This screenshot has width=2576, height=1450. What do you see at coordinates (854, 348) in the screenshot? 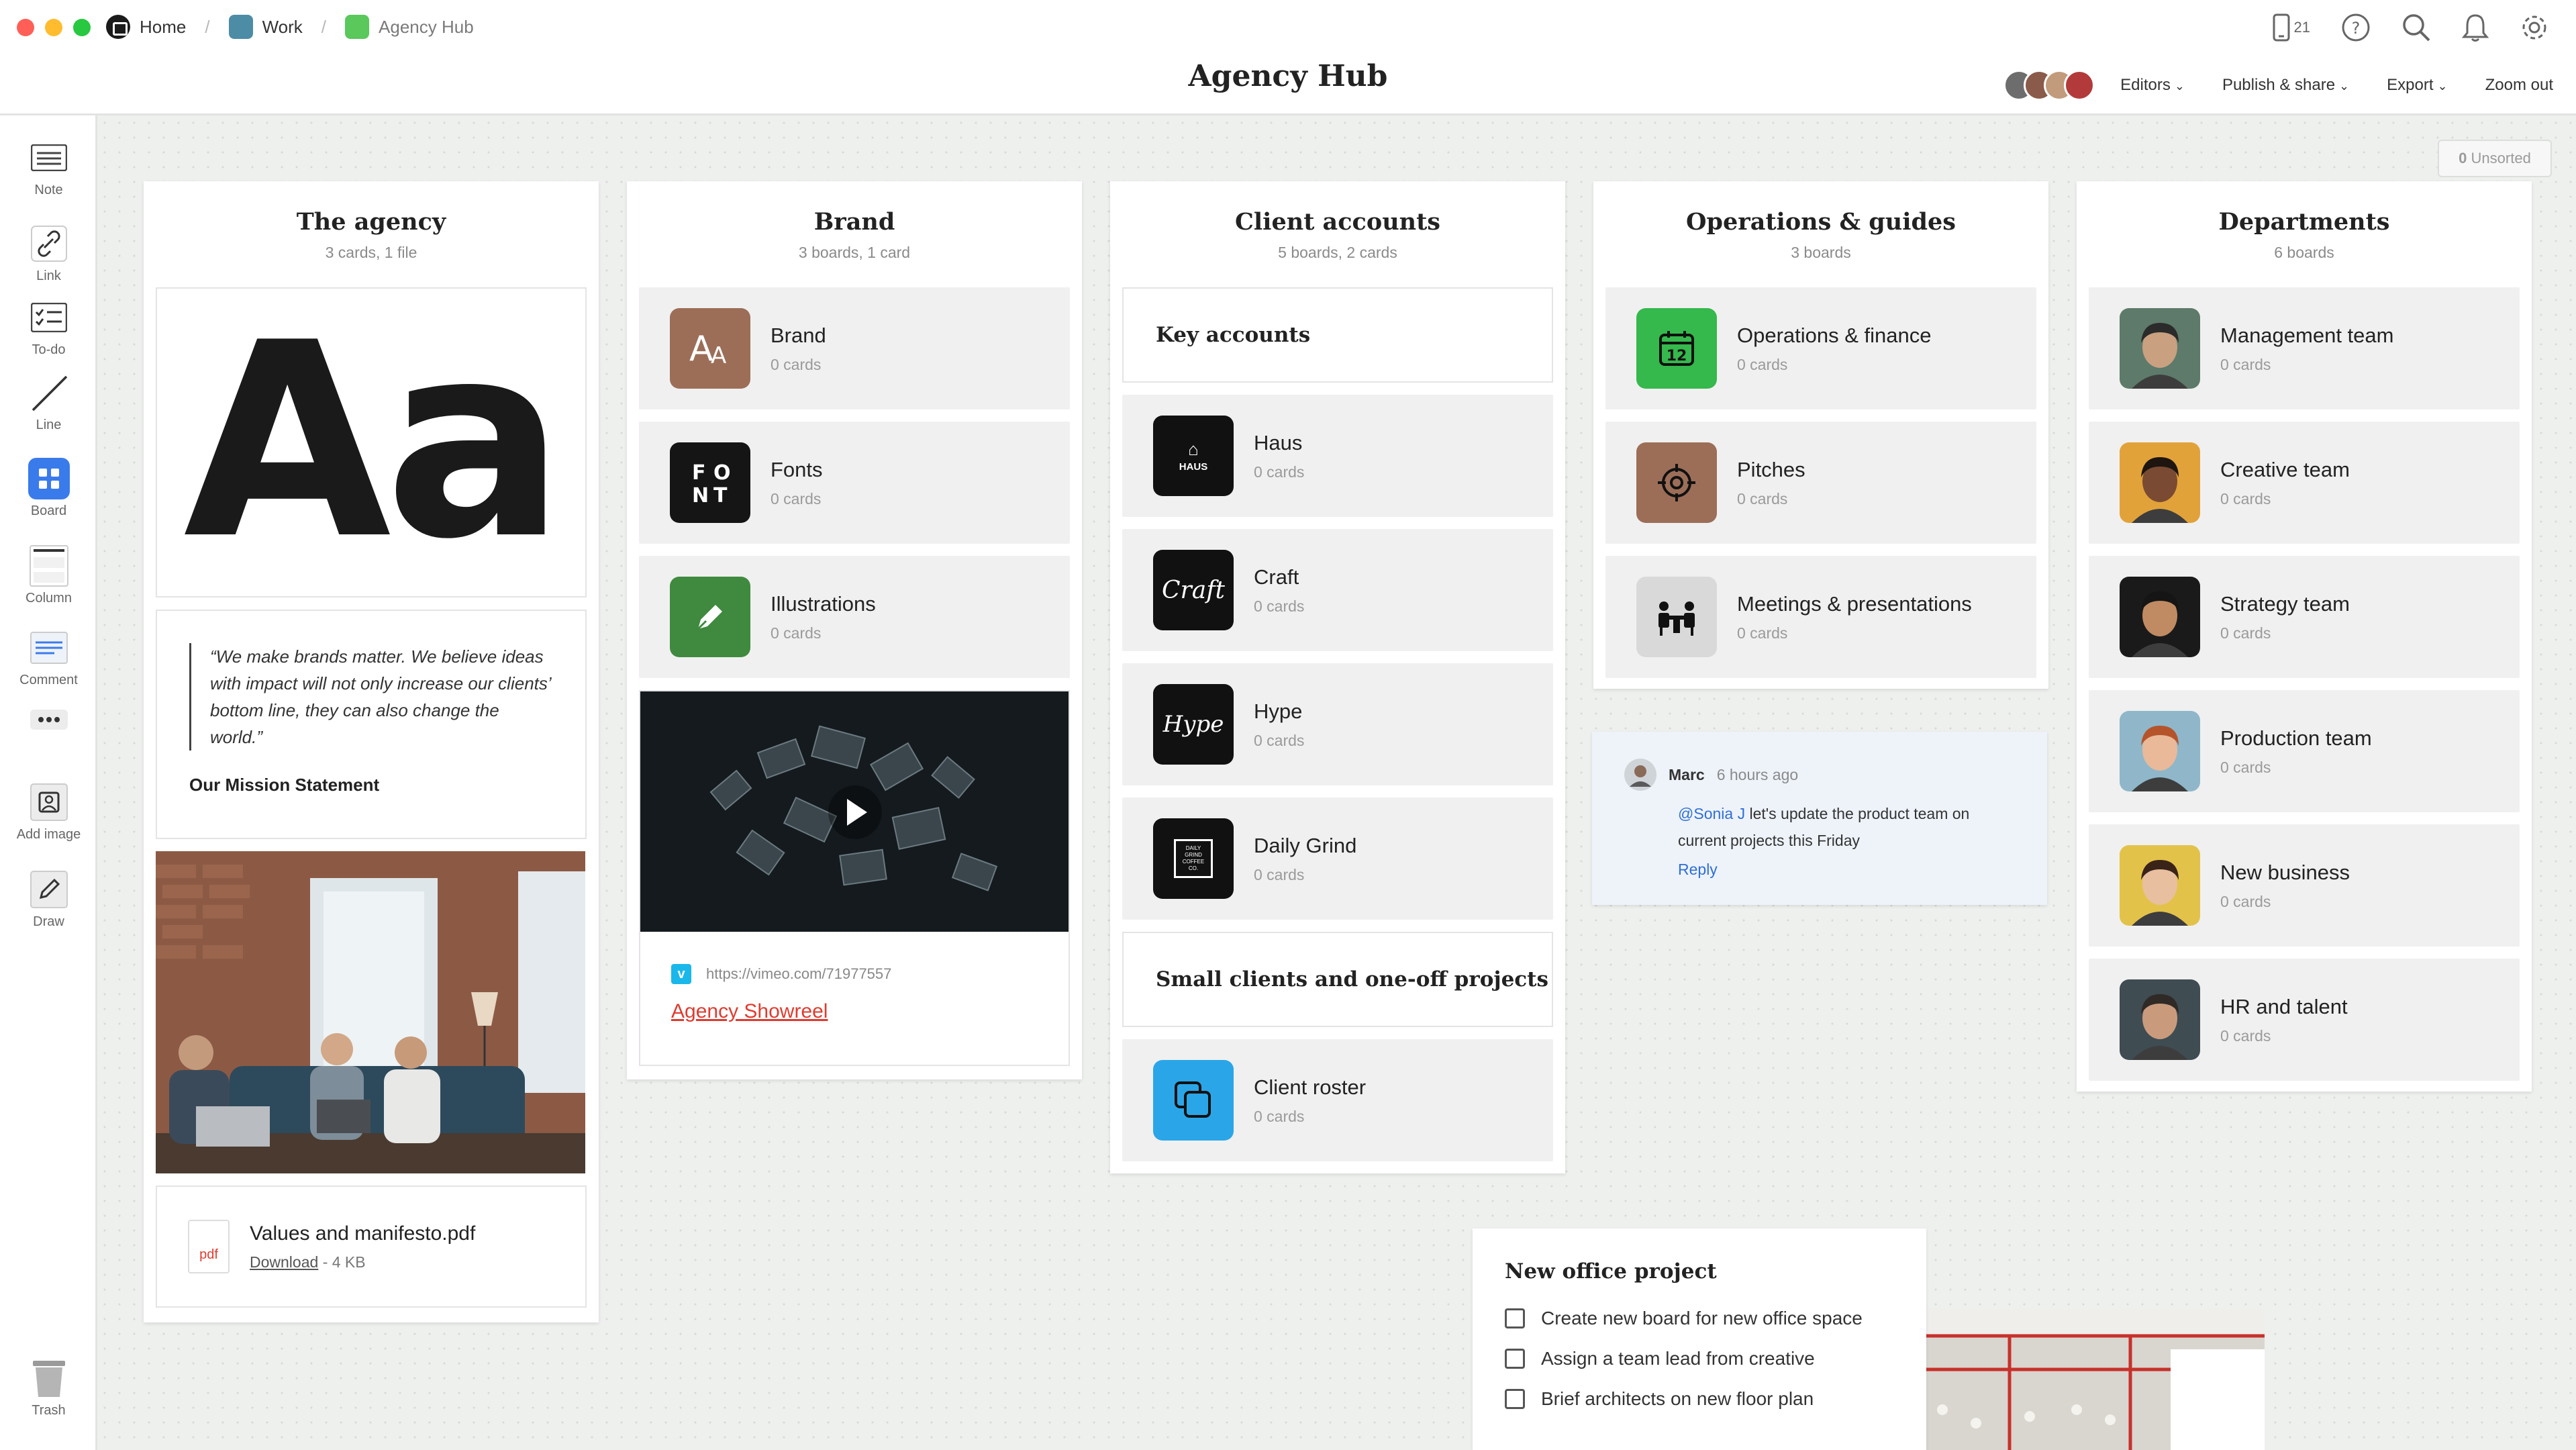
I see `board-card-brand: AA Brand 0 cards` at bounding box center [854, 348].